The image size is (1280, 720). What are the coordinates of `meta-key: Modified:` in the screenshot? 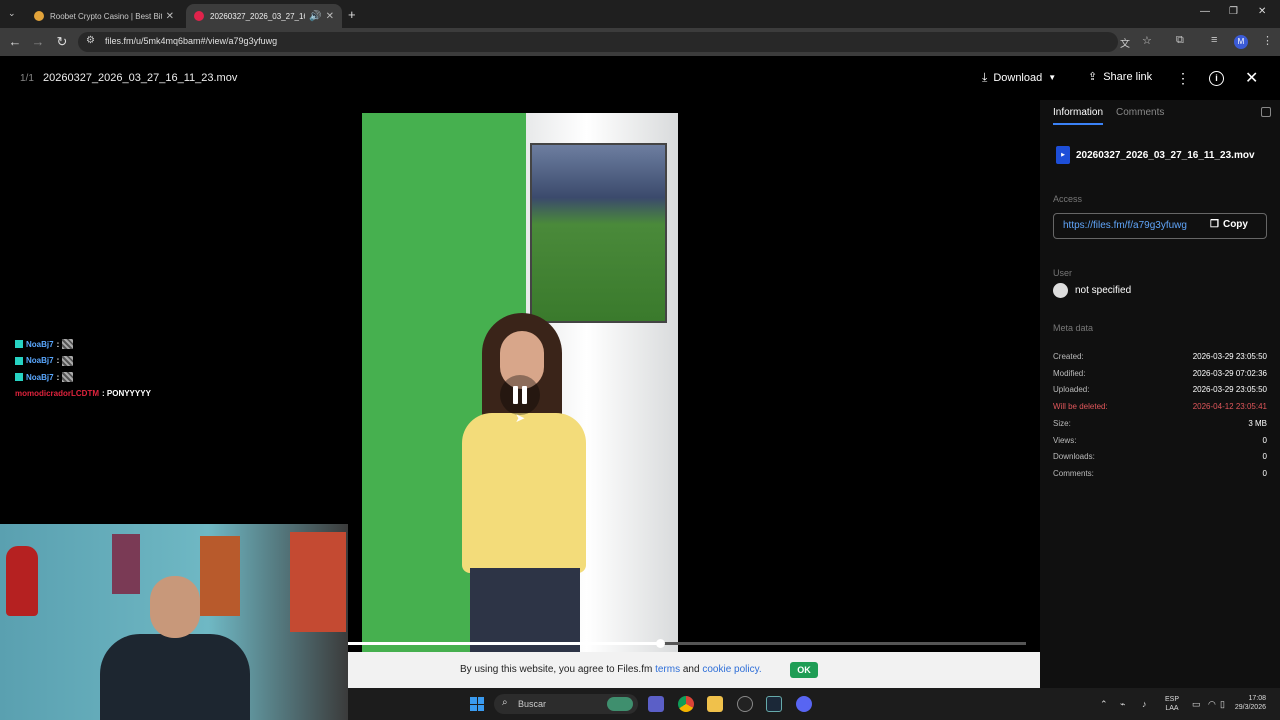 It's located at (1069, 373).